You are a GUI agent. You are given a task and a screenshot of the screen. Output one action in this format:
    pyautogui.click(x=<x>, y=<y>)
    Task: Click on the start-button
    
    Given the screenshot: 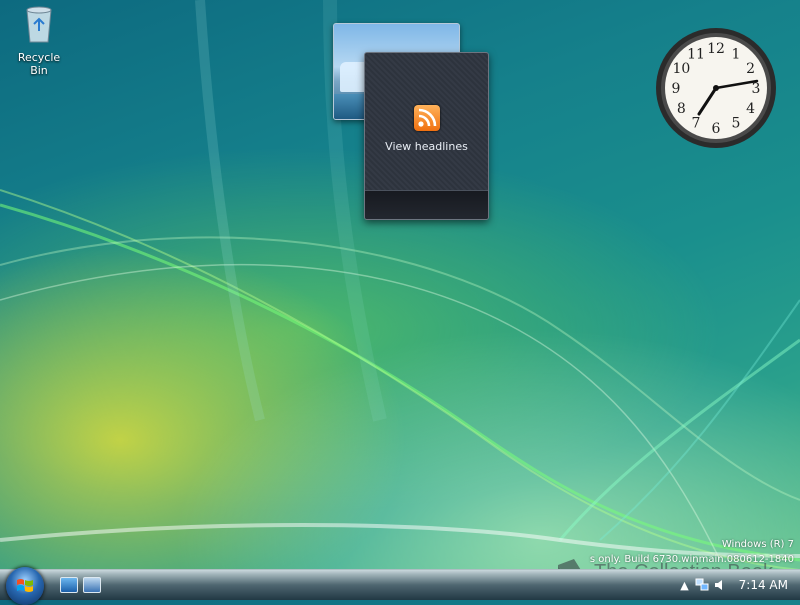 What is the action you would take?
    pyautogui.click(x=25, y=586)
    